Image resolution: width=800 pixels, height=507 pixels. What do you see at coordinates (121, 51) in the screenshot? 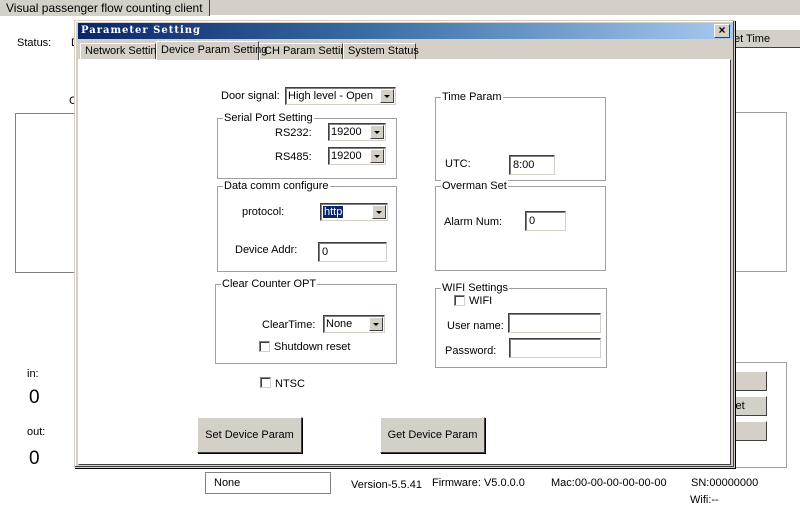
I see `tab-network-setting: Network Setting` at bounding box center [121, 51].